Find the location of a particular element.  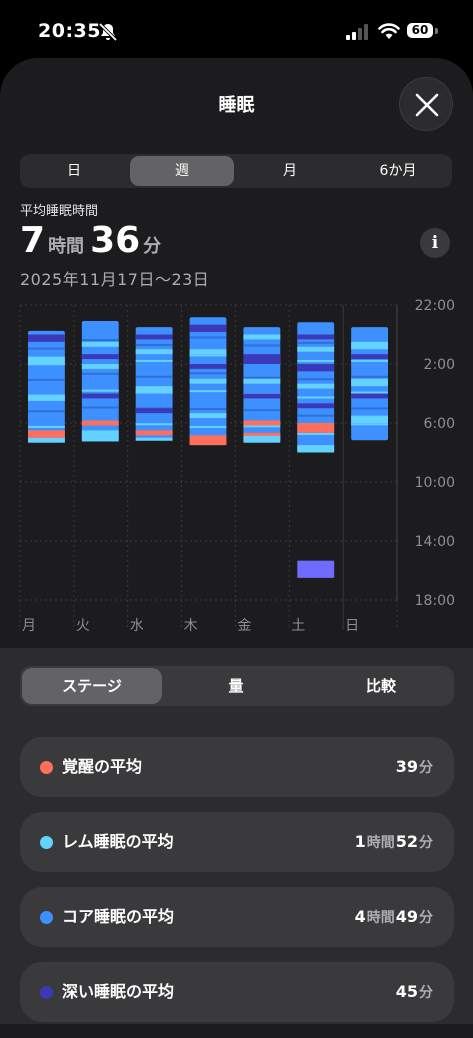

period-selector: 日 週 月 6か月 is located at coordinates (236, 171).